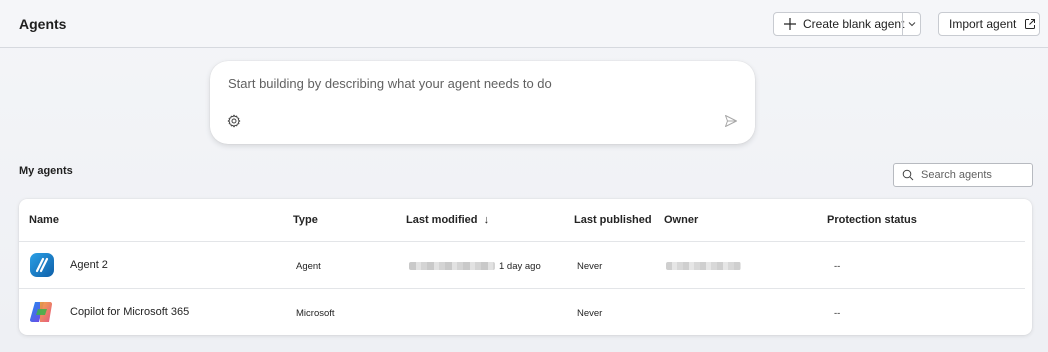 This screenshot has height=352, width=1048. Describe the element at coordinates (308, 266) in the screenshot. I see `agent-type: Agent` at that location.